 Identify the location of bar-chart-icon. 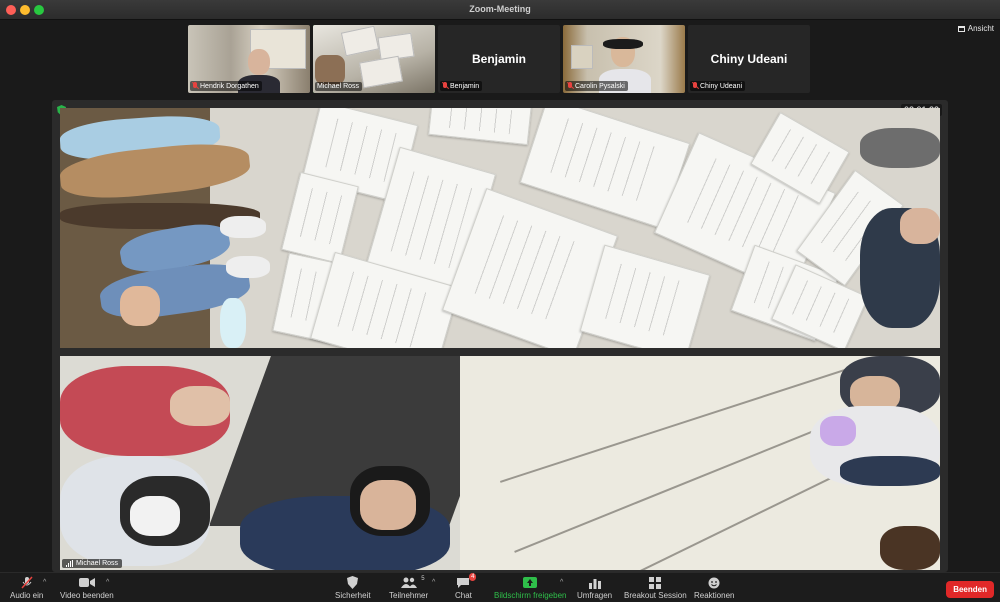
(595, 582).